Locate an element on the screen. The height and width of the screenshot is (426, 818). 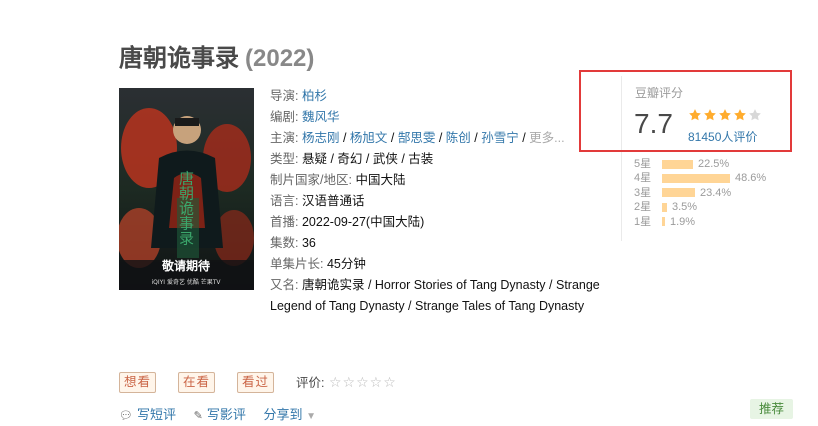
distribution-percent: 22.5% is located at coordinates (714, 164).